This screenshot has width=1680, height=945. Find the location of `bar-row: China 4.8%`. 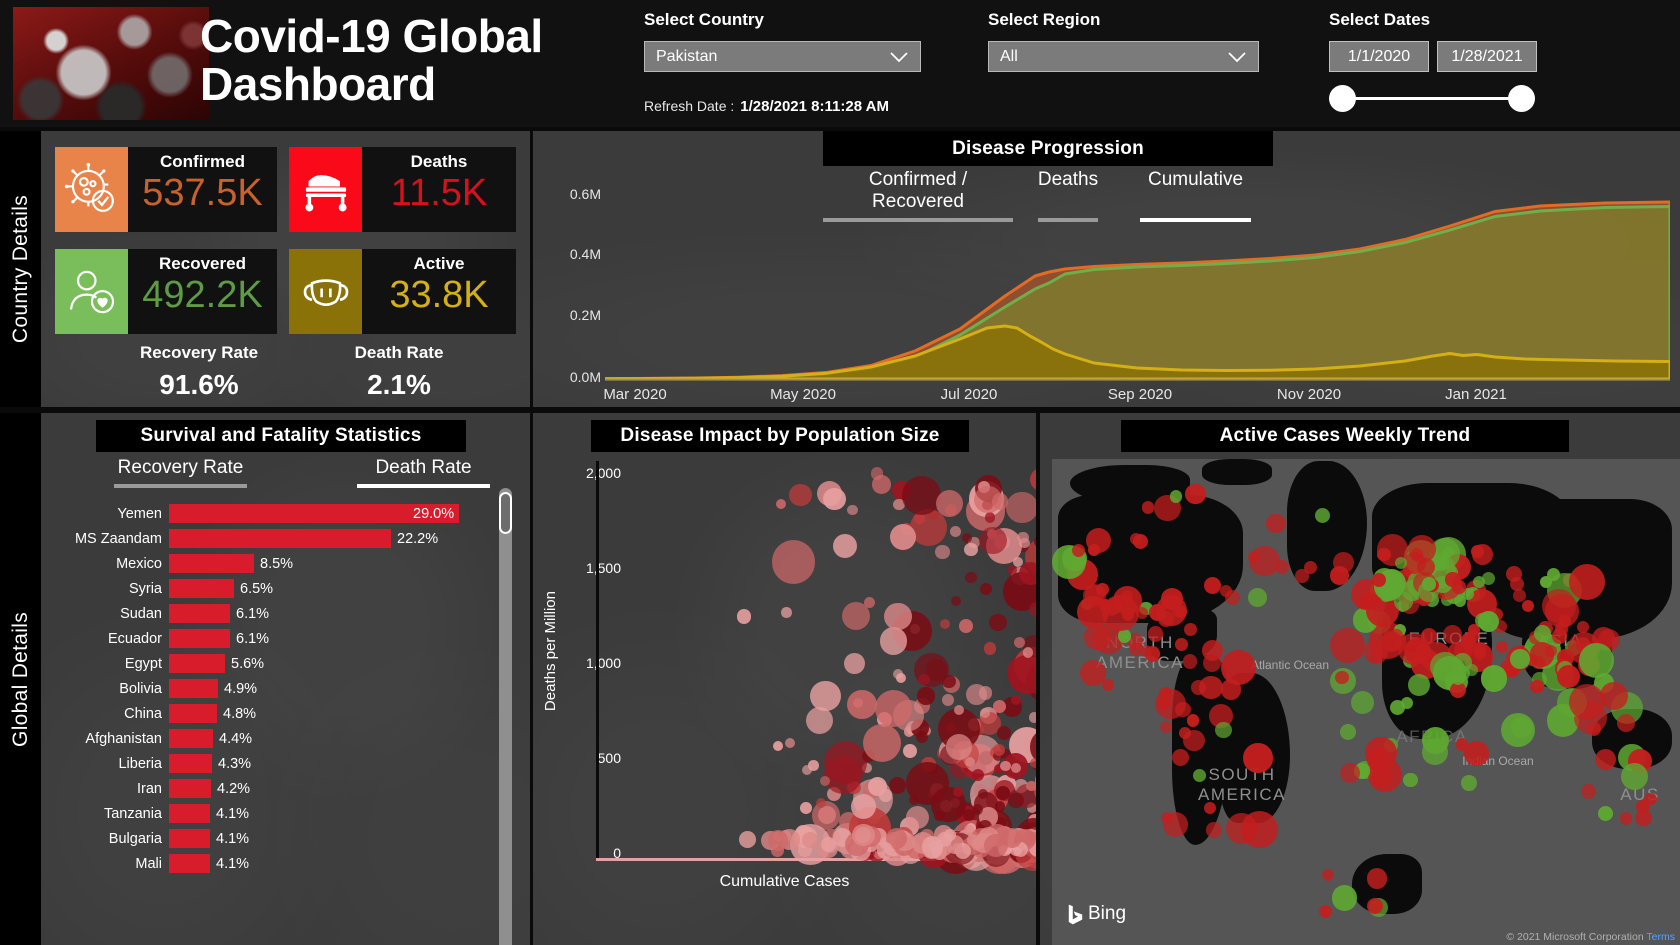

bar-row: China 4.8% is located at coordinates (278, 713).